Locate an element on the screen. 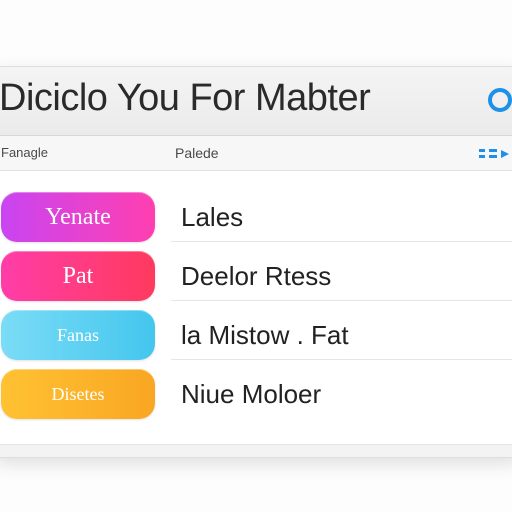 The width and height of the screenshot is (512, 512). list-item: Fanas la Mistow . Fat is located at coordinates (256, 331).